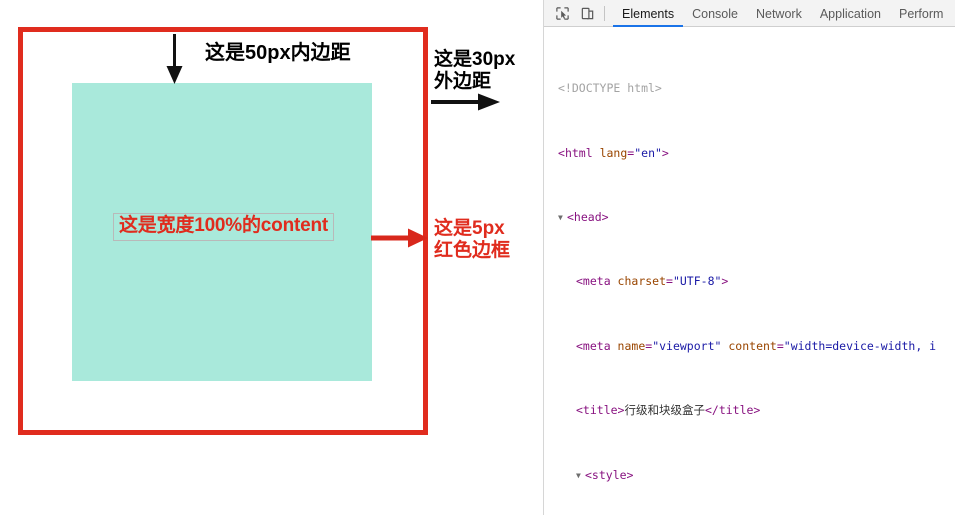 This screenshot has height=515, width=955. What do you see at coordinates (850, 13) in the screenshot?
I see `tab-application: Application` at bounding box center [850, 13].